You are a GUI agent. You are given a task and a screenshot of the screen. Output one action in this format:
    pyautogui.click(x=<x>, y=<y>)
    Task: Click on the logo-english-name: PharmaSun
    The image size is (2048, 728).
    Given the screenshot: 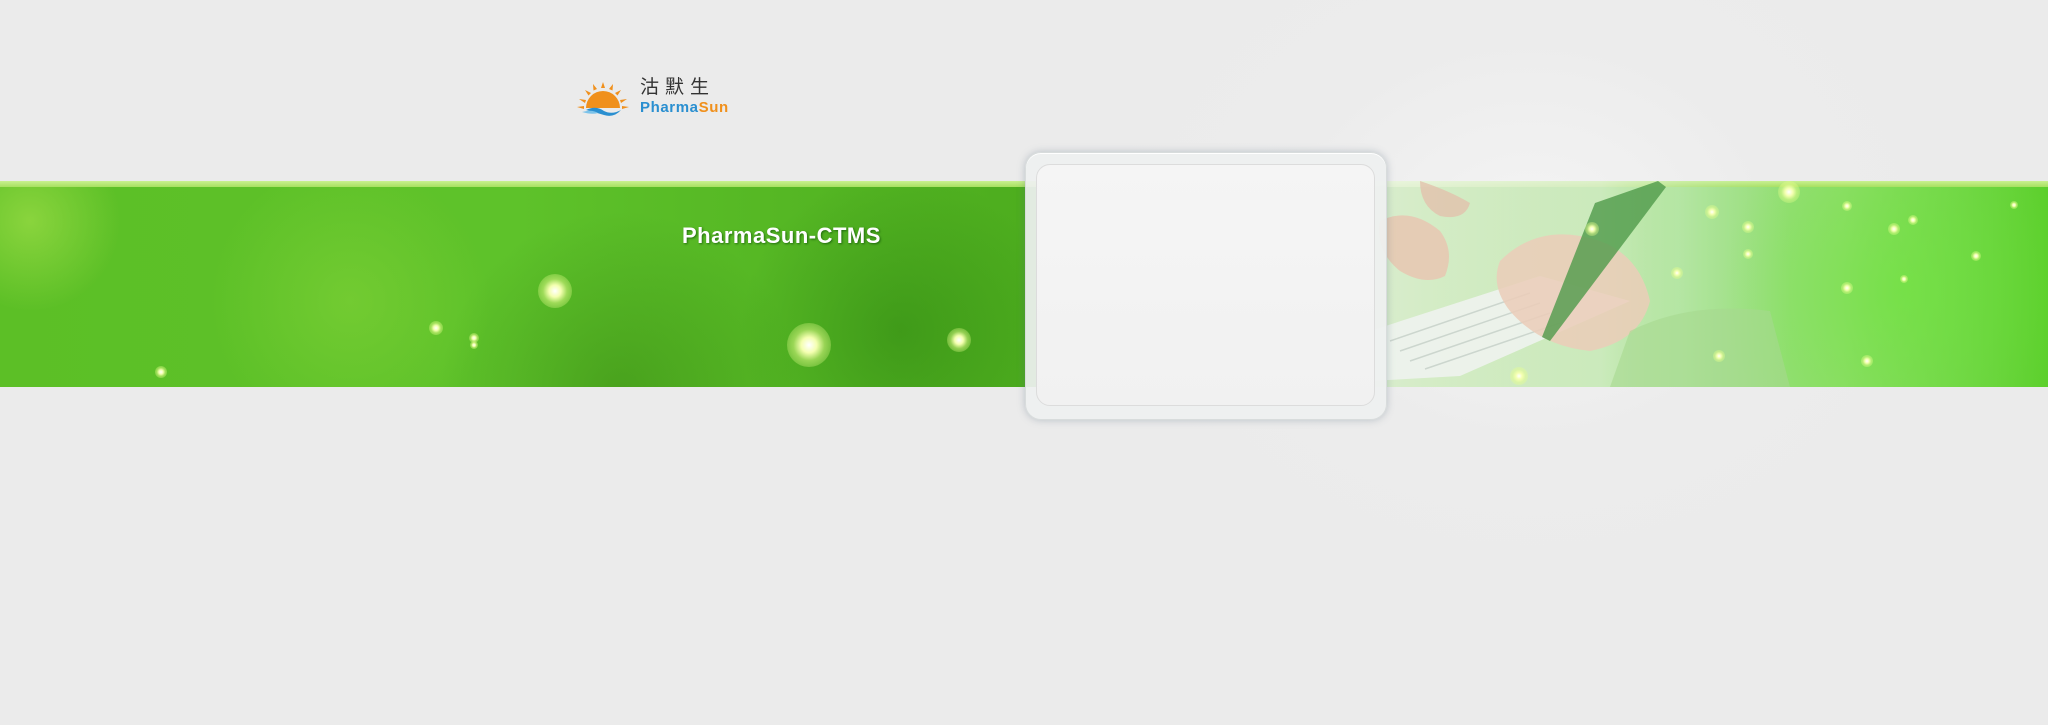 What is the action you would take?
    pyautogui.click(x=684, y=108)
    